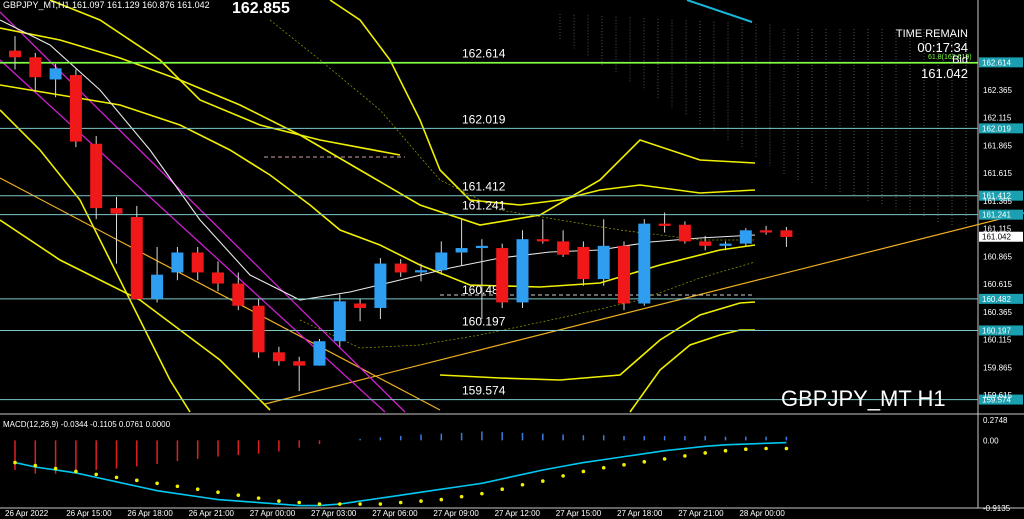  What do you see at coordinates (944, 73) in the screenshot?
I see `bid-value: 161.042` at bounding box center [944, 73].